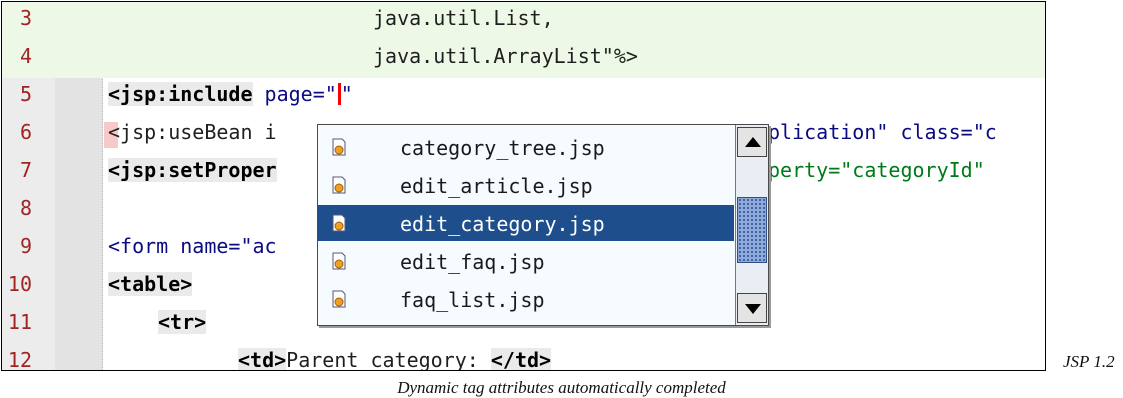 This screenshot has height=398, width=1123. I want to click on completion-item: category_tree.jsp, so click(526, 147).